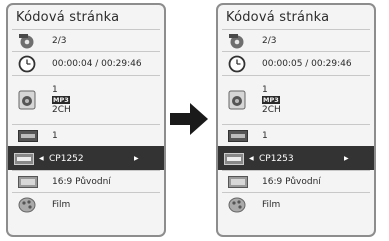 This screenshot has width=389, height=241. Describe the element at coordinates (307, 63) in the screenshot. I see `time-value: 00:00:05 / 00:29:46` at that location.